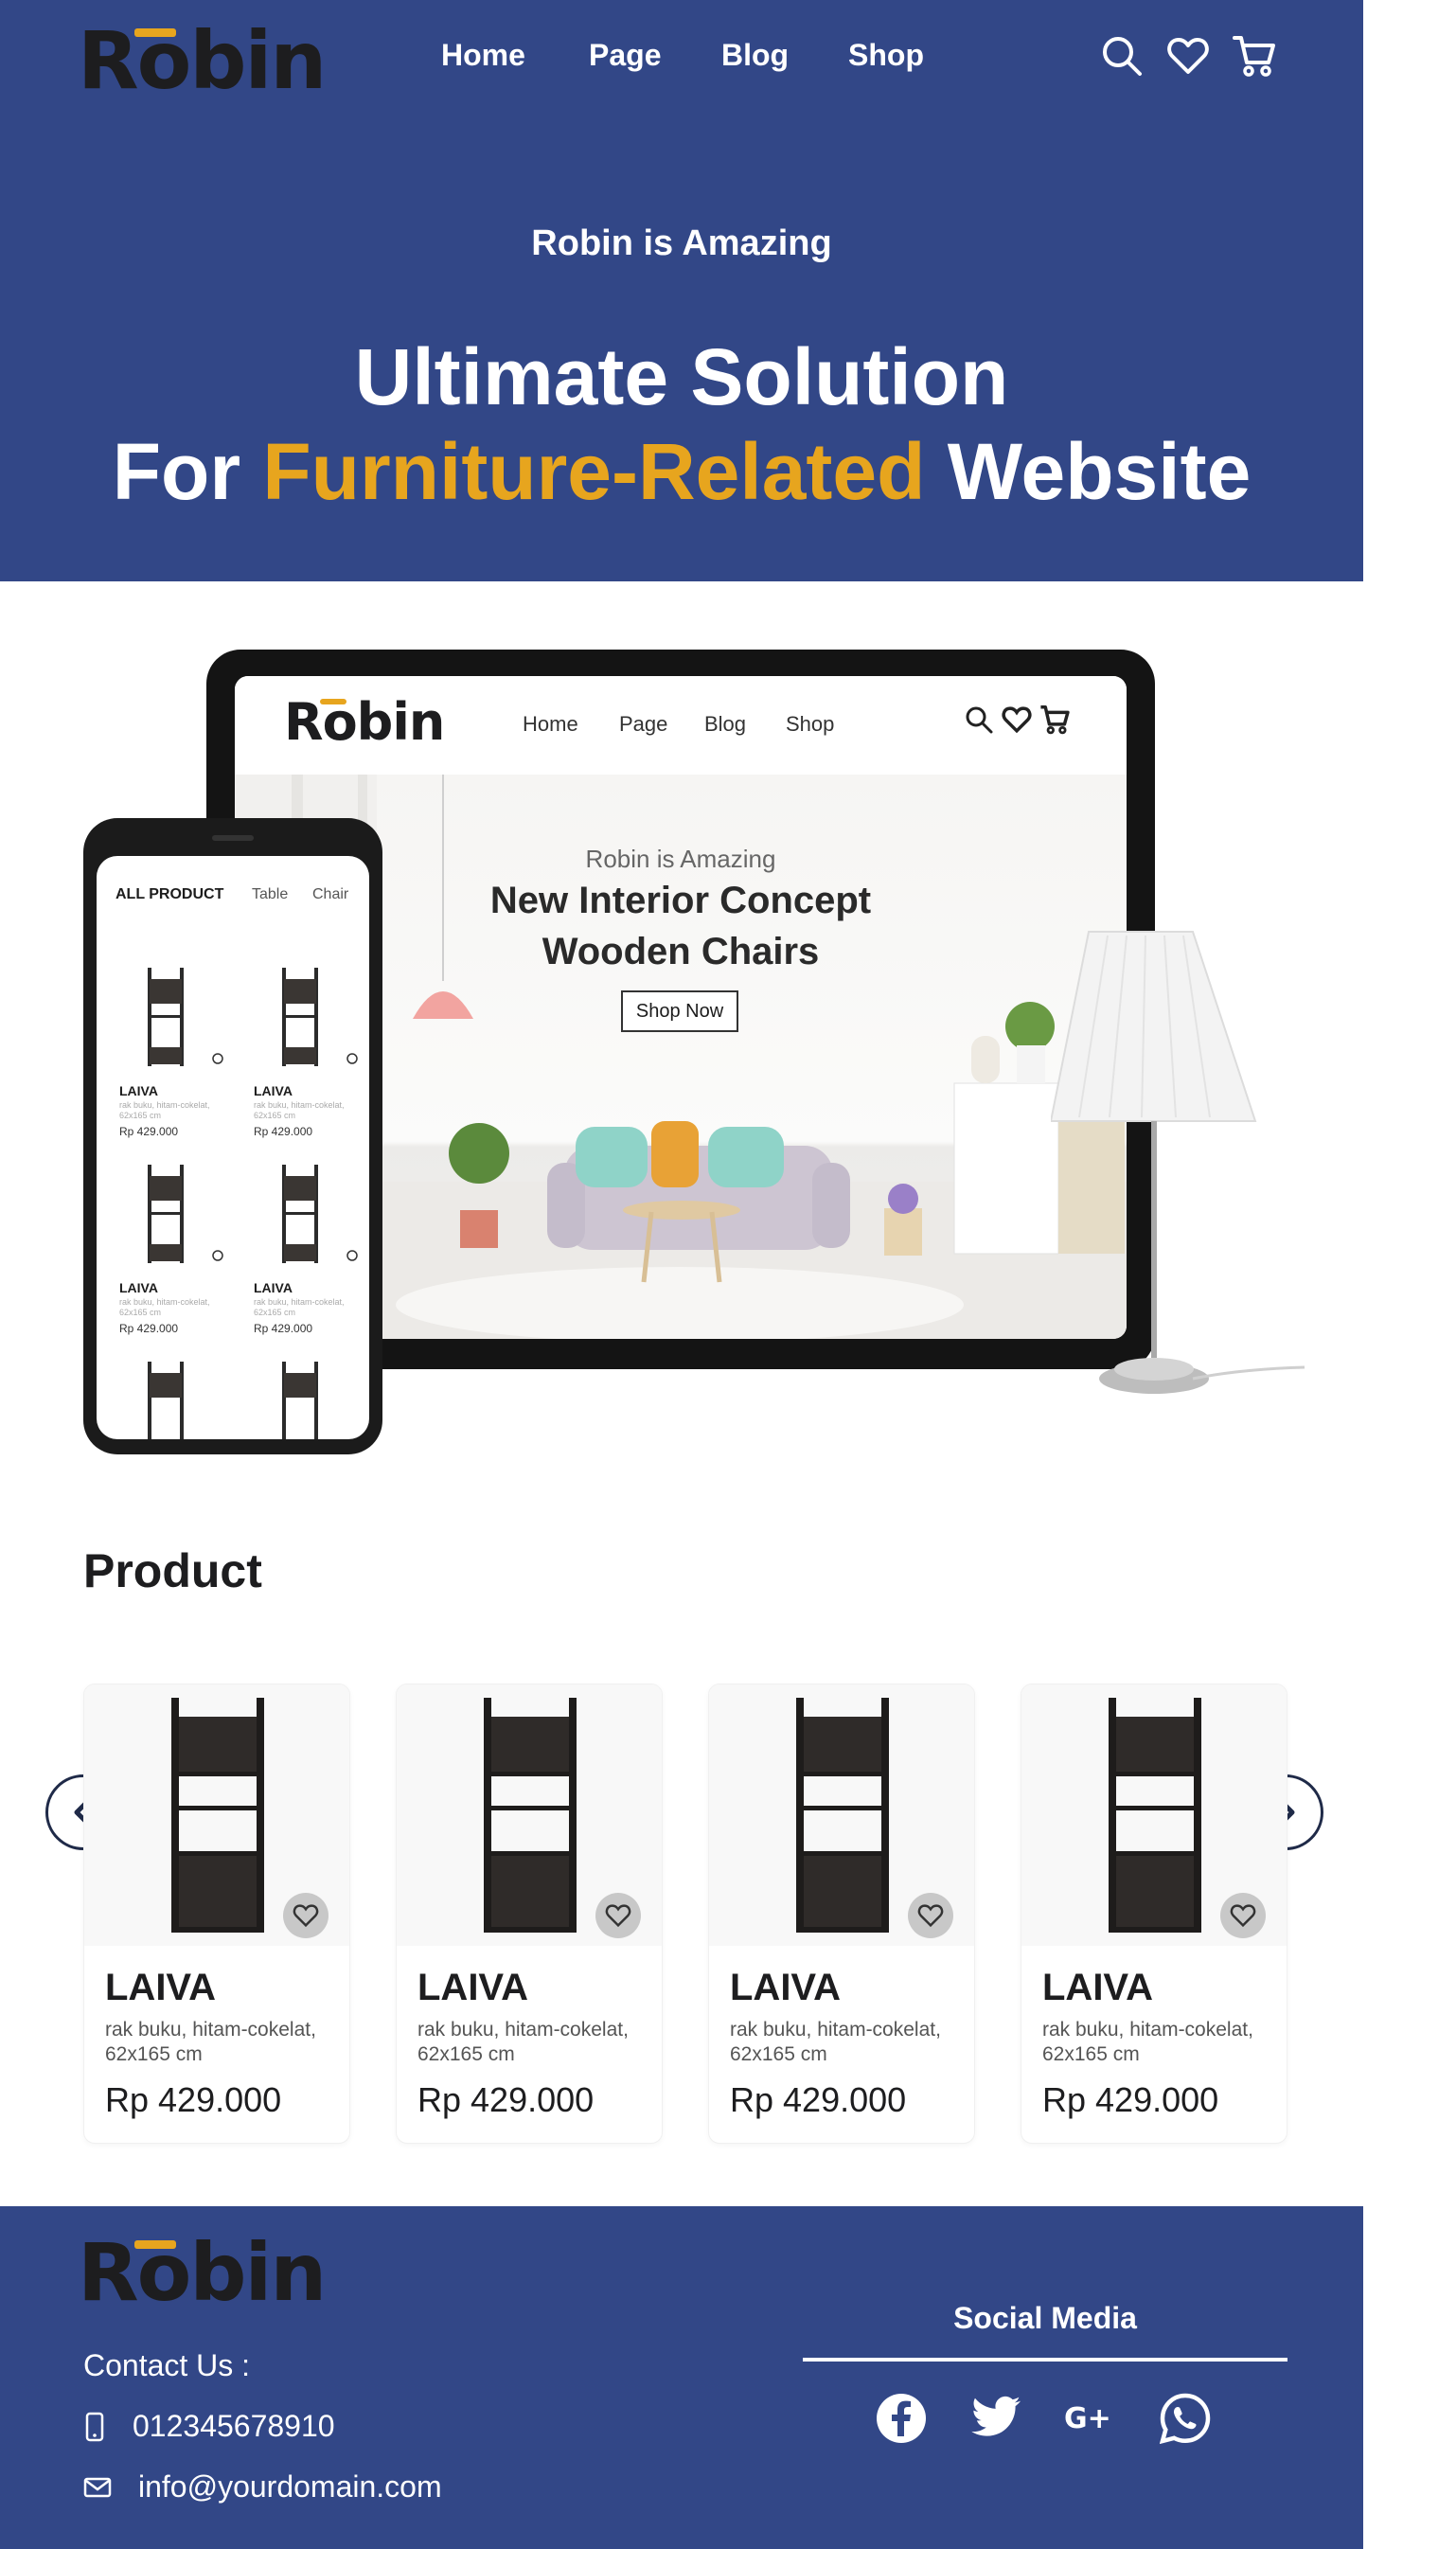  What do you see at coordinates (270, 894) in the screenshot?
I see `phone-tab-table: Table` at bounding box center [270, 894].